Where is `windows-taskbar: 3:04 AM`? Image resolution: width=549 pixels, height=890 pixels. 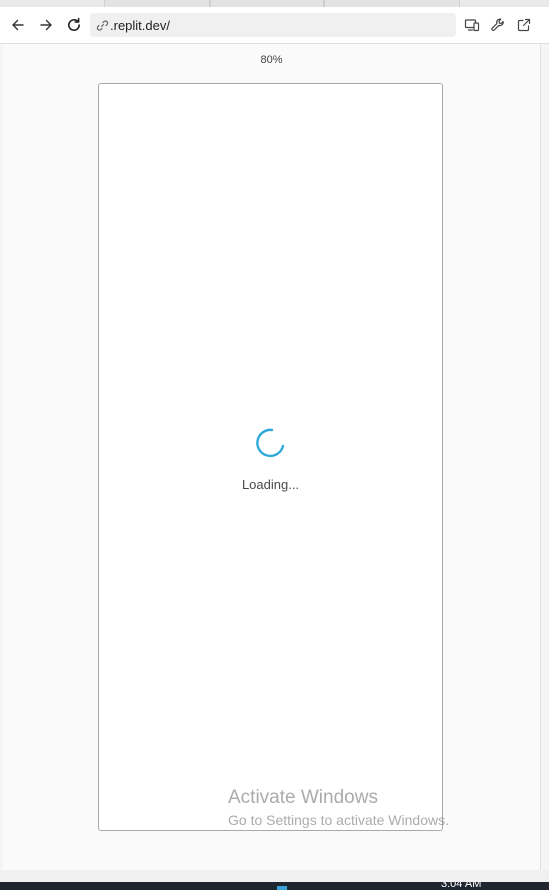
windows-taskbar: 3:04 AM is located at coordinates (274, 886).